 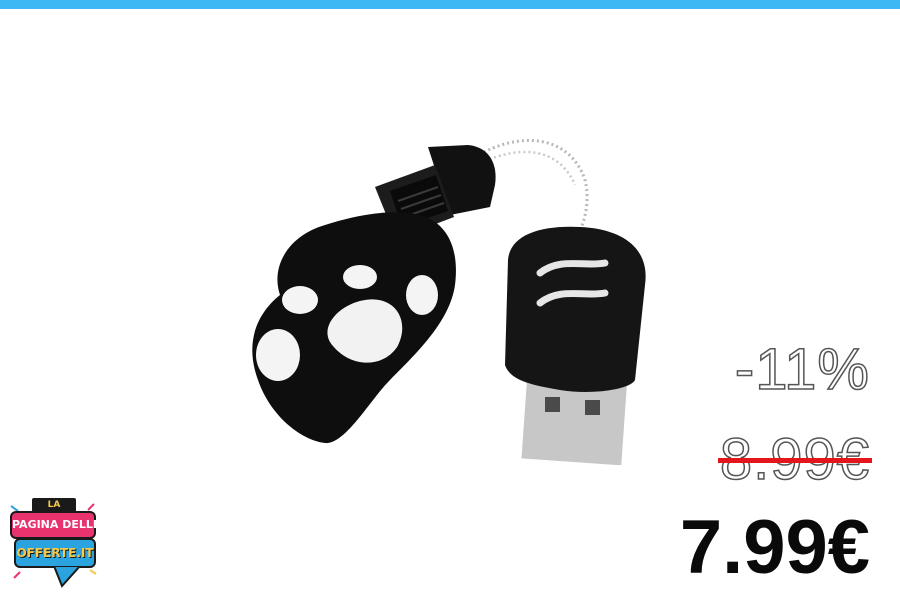 I want to click on old-price: 8.99€, so click(x=794, y=459).